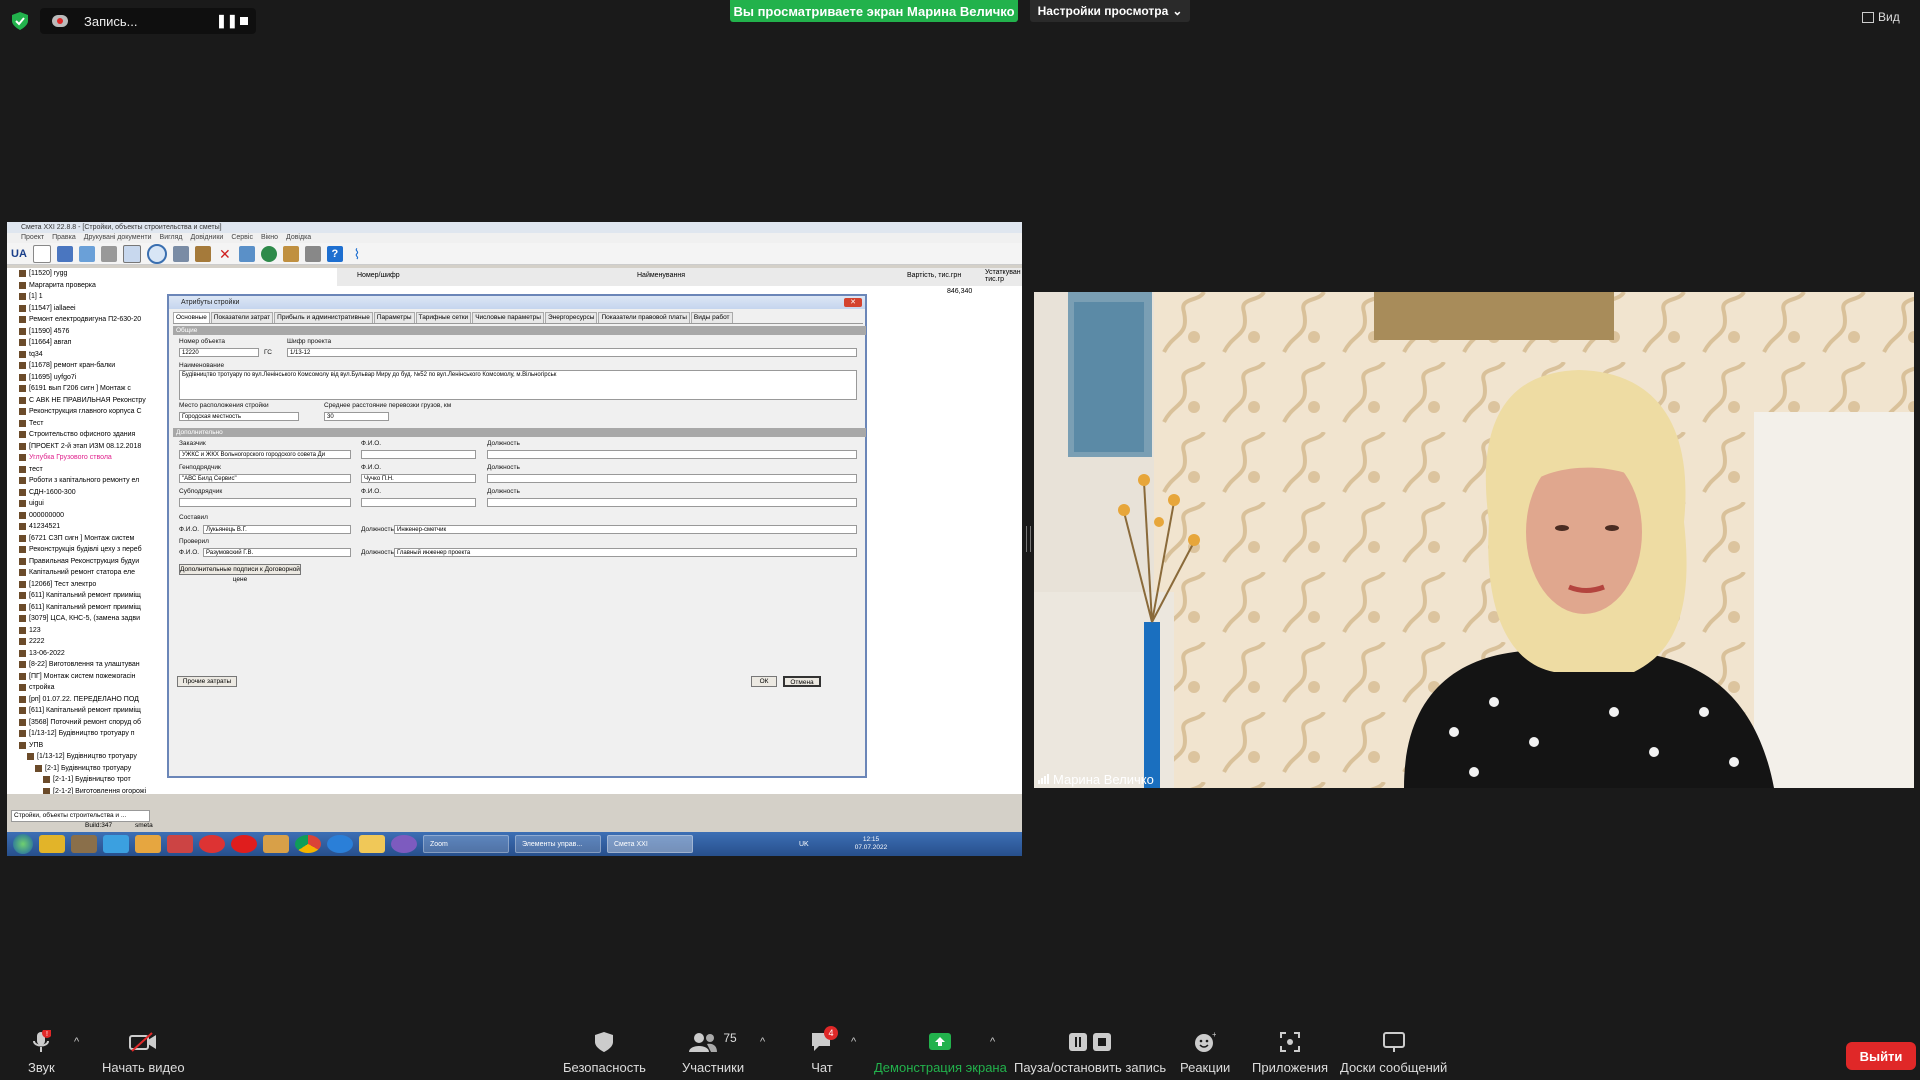  Describe the element at coordinates (1881, 17) in the screenshot. I see `view-button: Вид` at that location.